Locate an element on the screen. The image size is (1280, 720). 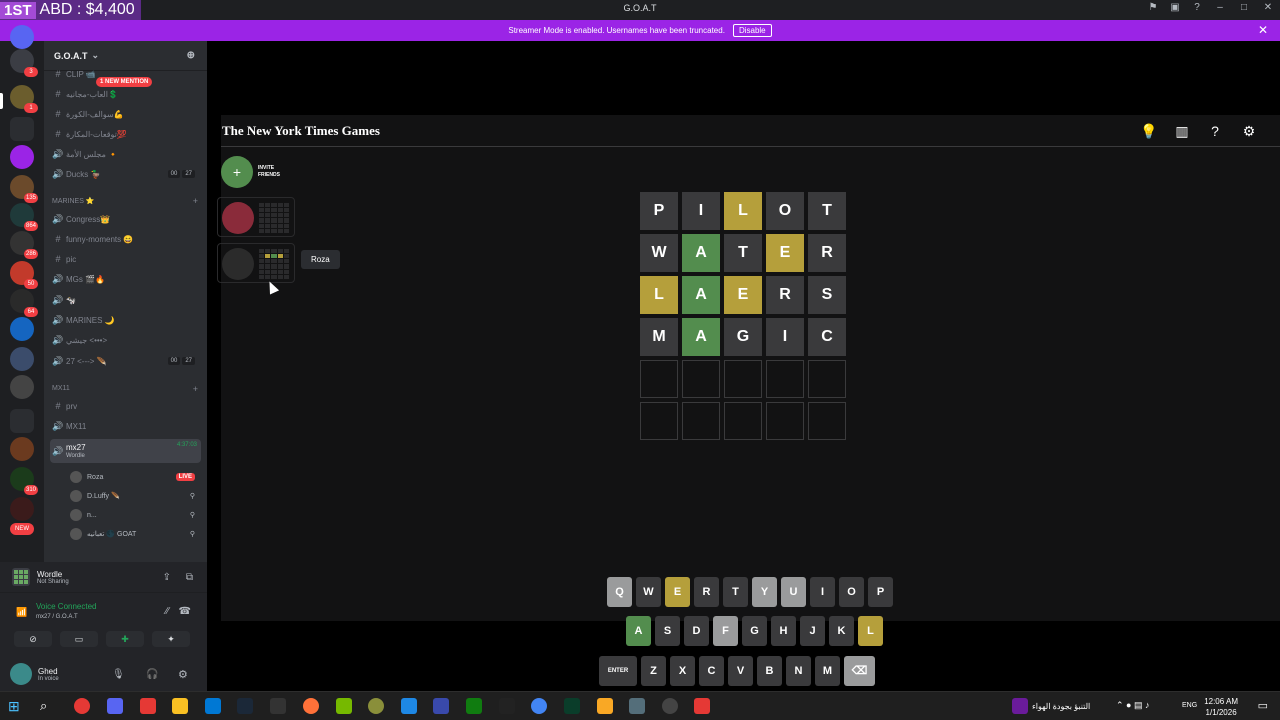
channel-item: 🔊 Ducks 🦆 00 27 is located at coordinates (125, 174).